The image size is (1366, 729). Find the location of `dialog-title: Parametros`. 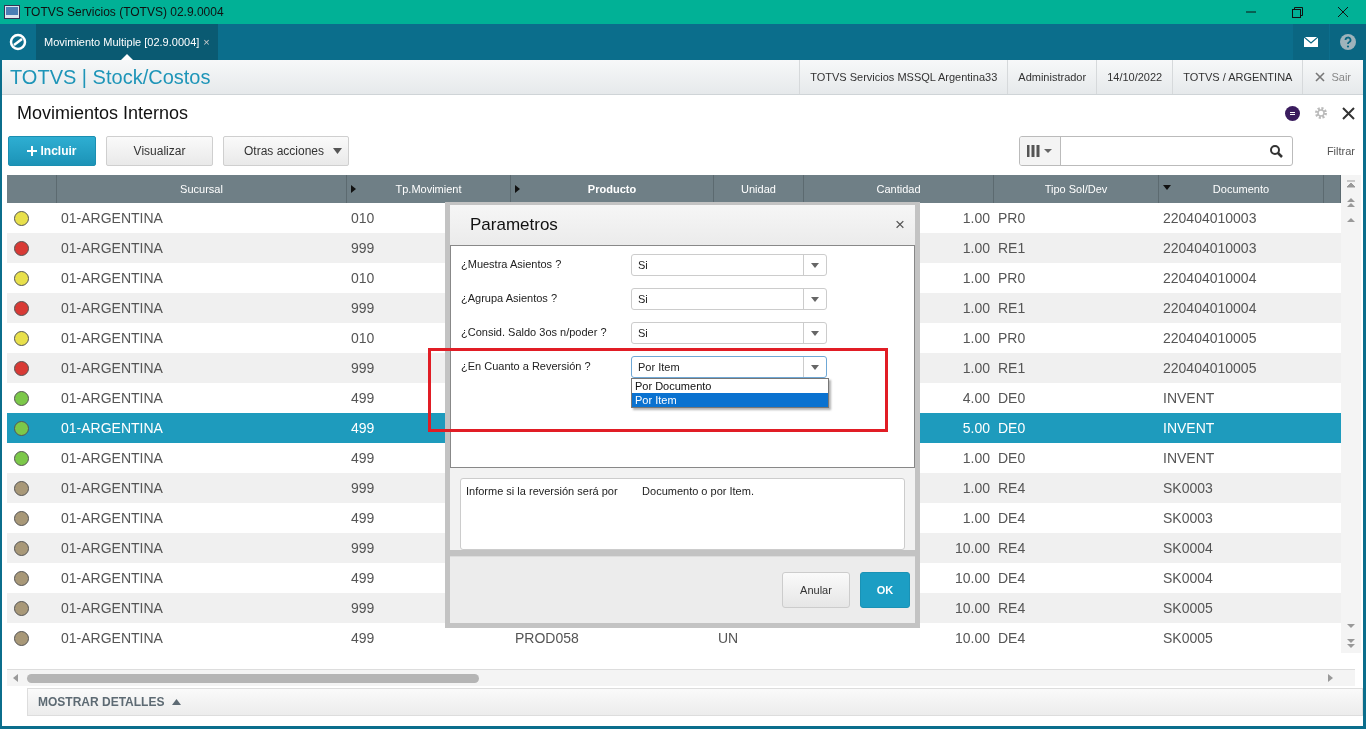

dialog-title: Parametros is located at coordinates (514, 225).